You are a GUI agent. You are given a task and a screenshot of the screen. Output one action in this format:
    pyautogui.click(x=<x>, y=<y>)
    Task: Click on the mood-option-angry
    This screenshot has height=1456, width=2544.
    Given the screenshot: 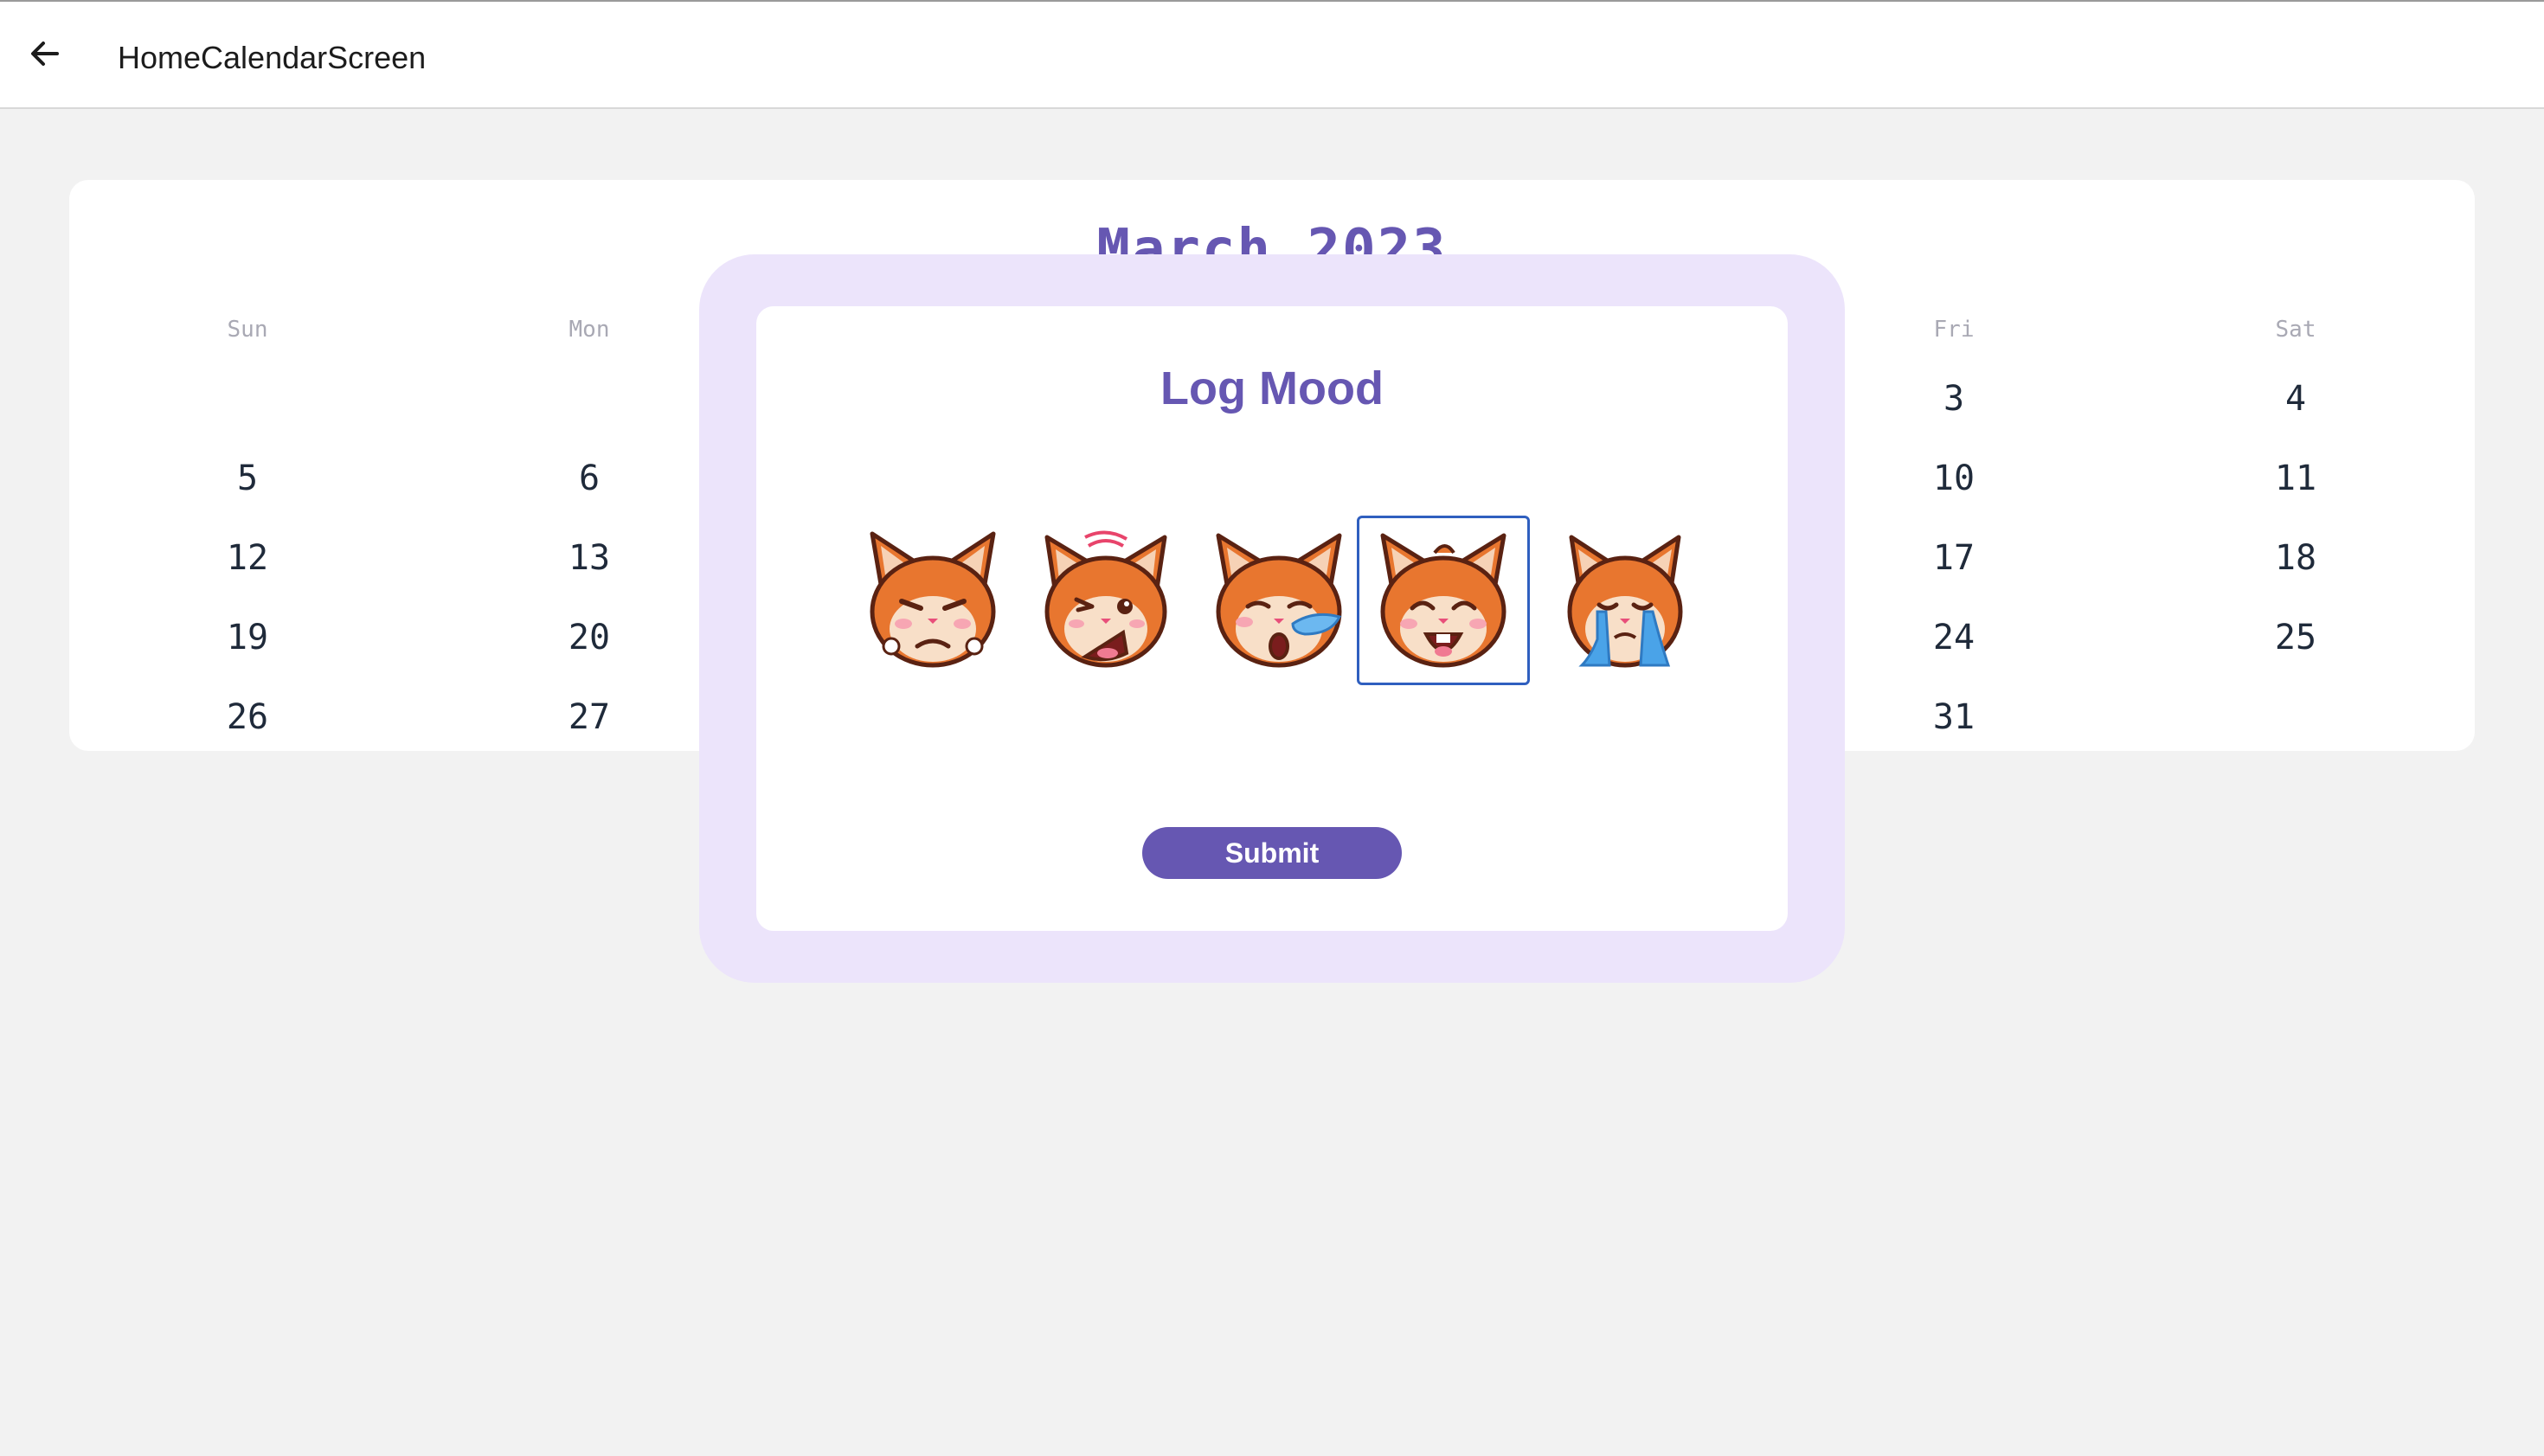 What is the action you would take?
    pyautogui.click(x=932, y=600)
    